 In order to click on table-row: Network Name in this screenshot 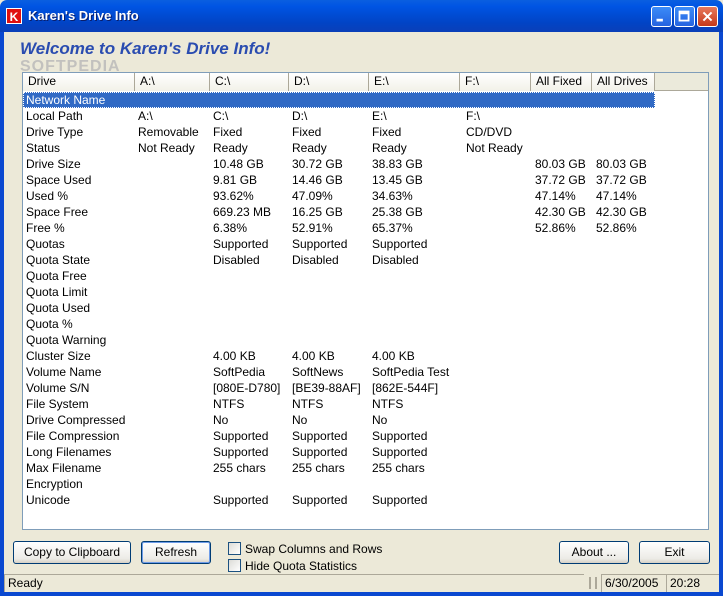, I will do `click(339, 100)`.